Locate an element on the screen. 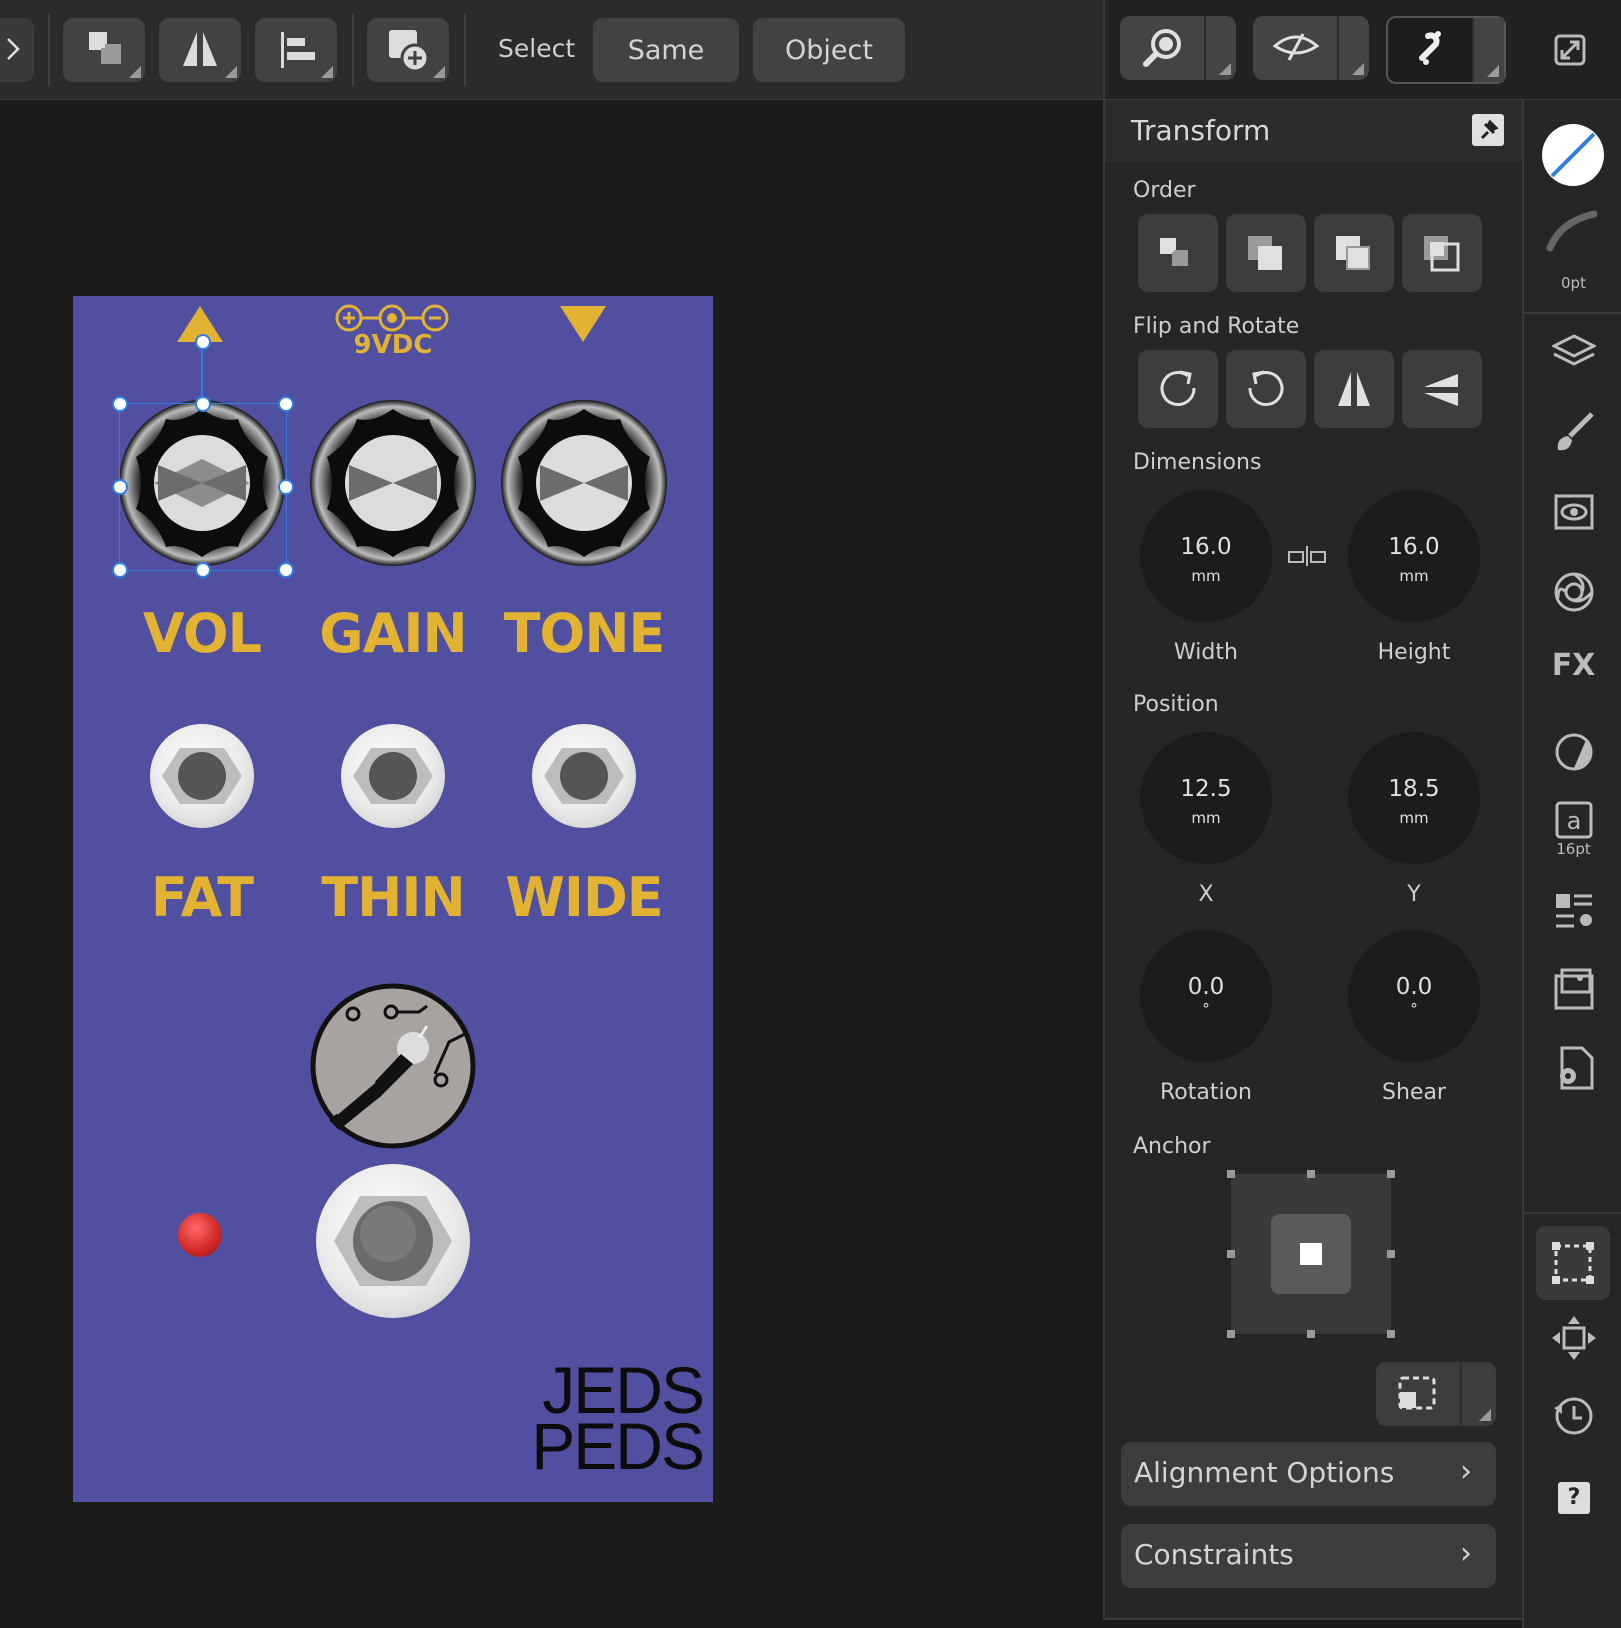  rotate-clockwise-button is located at coordinates (1178, 389).